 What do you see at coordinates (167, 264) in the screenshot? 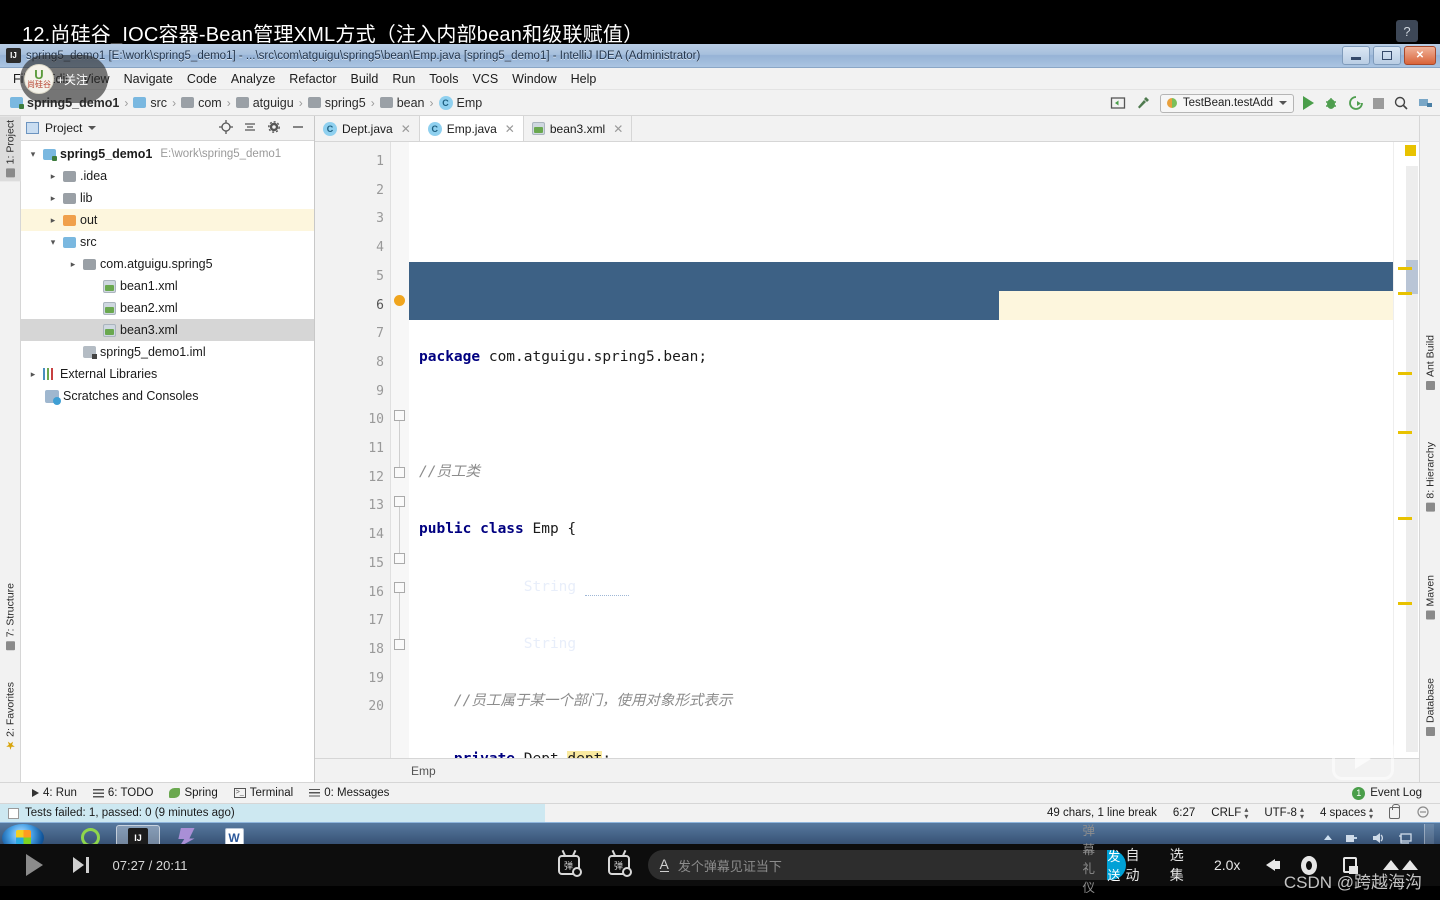
I see `tree-item-package: com.atguigu.spring5` at bounding box center [167, 264].